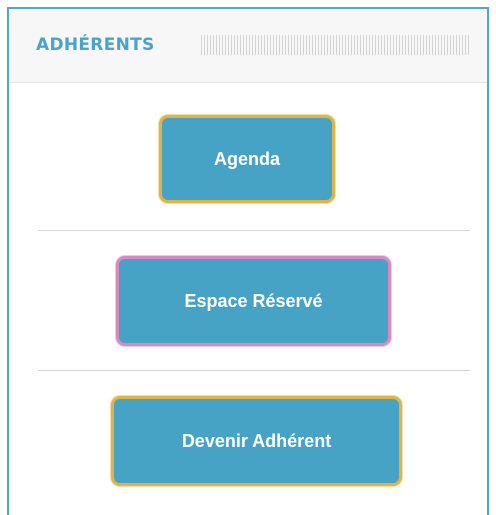 This screenshot has width=496, height=515. Describe the element at coordinates (256, 441) in the screenshot. I see `devenir-adherent-button: Devenir Adhérent` at that location.